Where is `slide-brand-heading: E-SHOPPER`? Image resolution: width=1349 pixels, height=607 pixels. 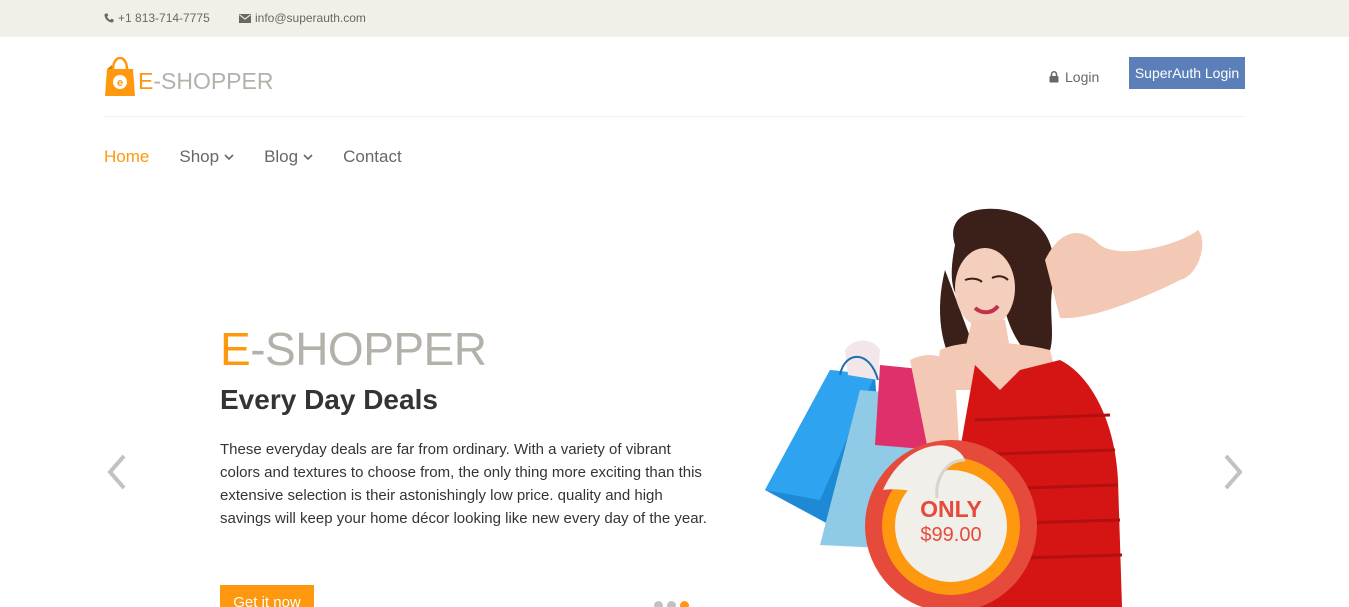
slide-brand-heading: E-SHOPPER is located at coordinates (353, 349).